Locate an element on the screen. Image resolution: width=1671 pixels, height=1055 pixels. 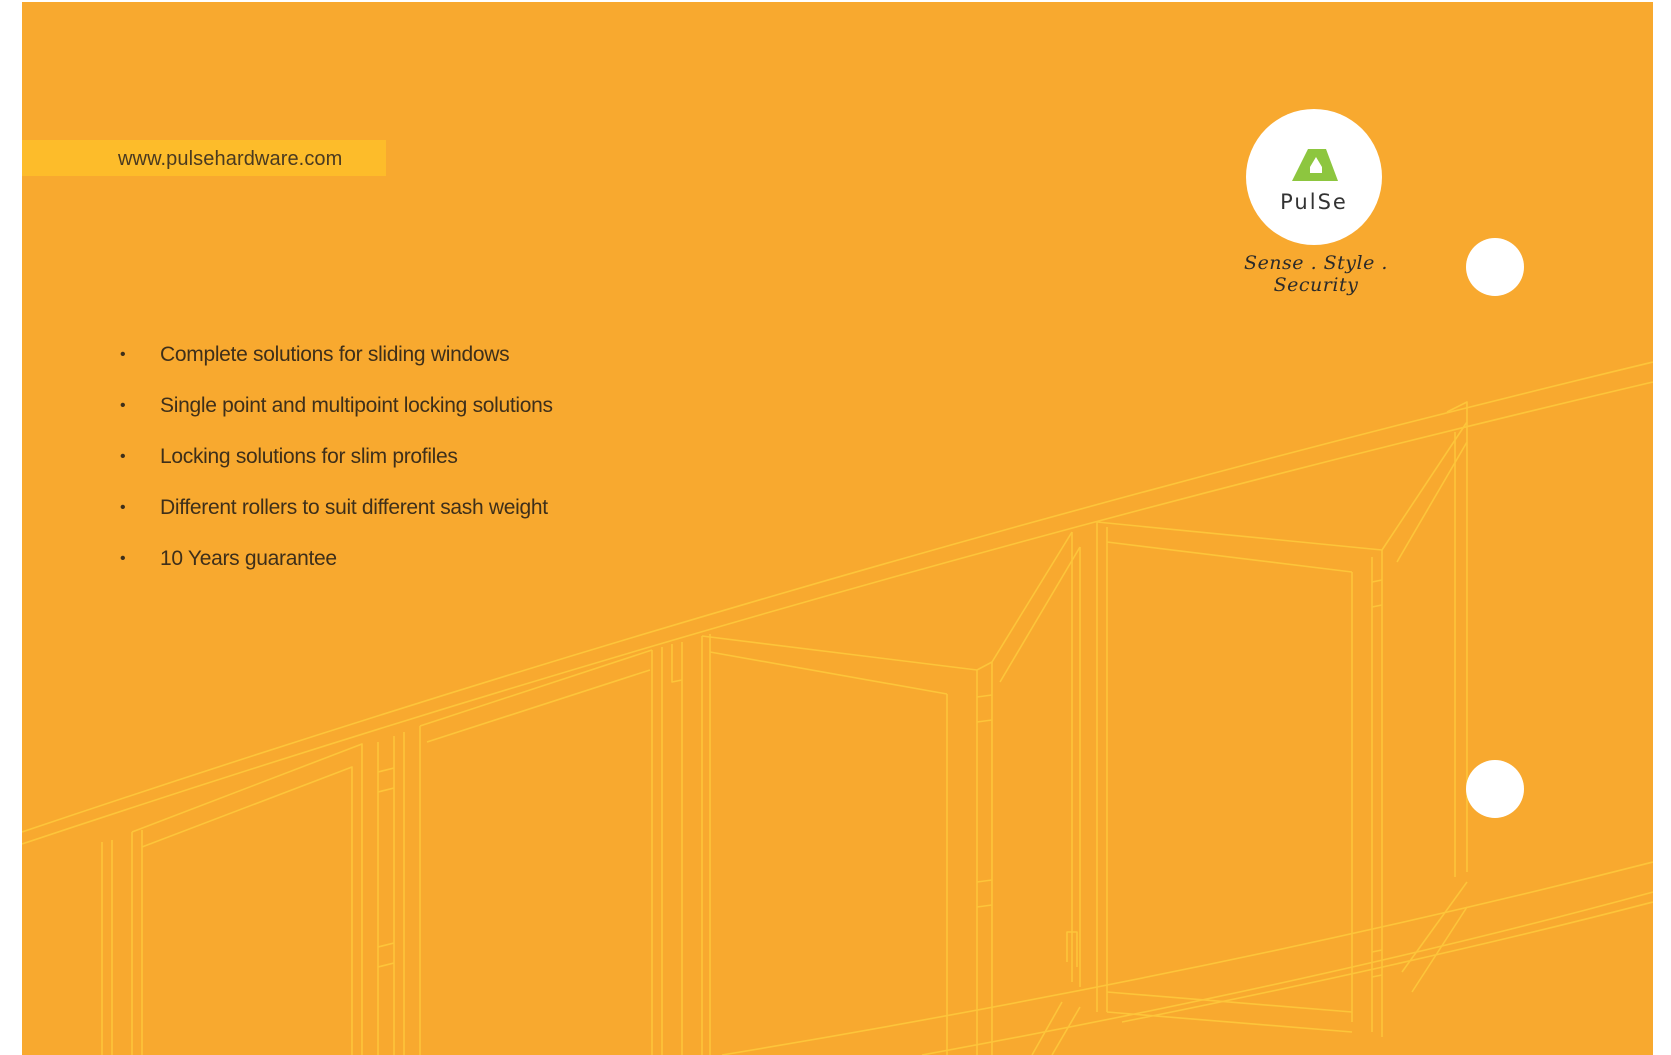
pulse-logo: PulSe is located at coordinates (1314, 177).